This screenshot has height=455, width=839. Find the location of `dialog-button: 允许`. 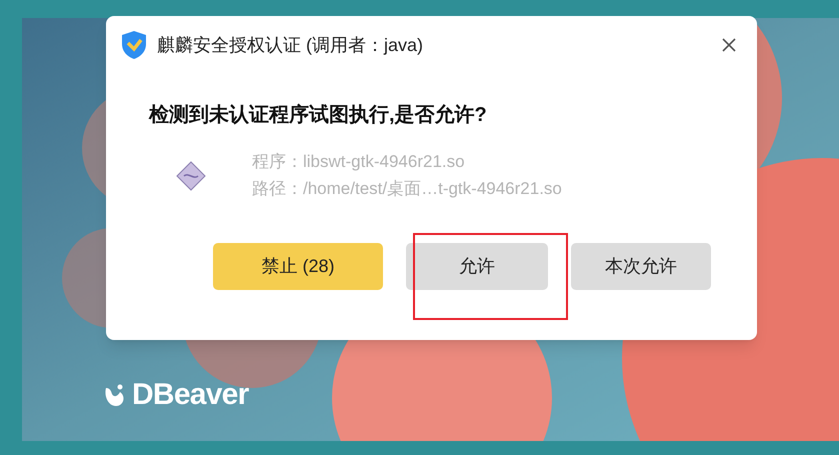

dialog-button: 允许 is located at coordinates (477, 266).